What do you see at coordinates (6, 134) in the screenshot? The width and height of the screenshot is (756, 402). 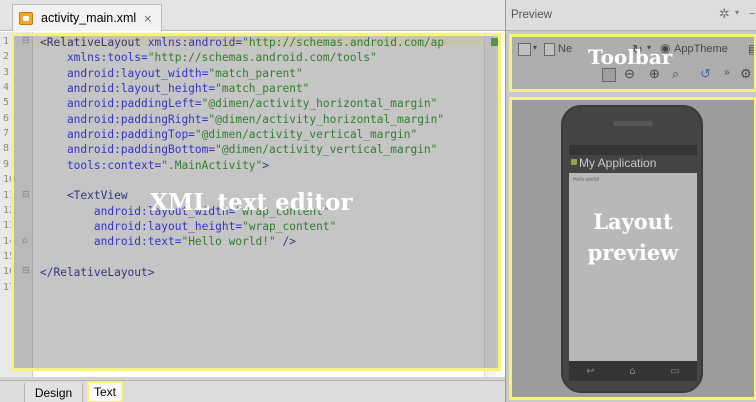 I see `line-number: 7` at bounding box center [6, 134].